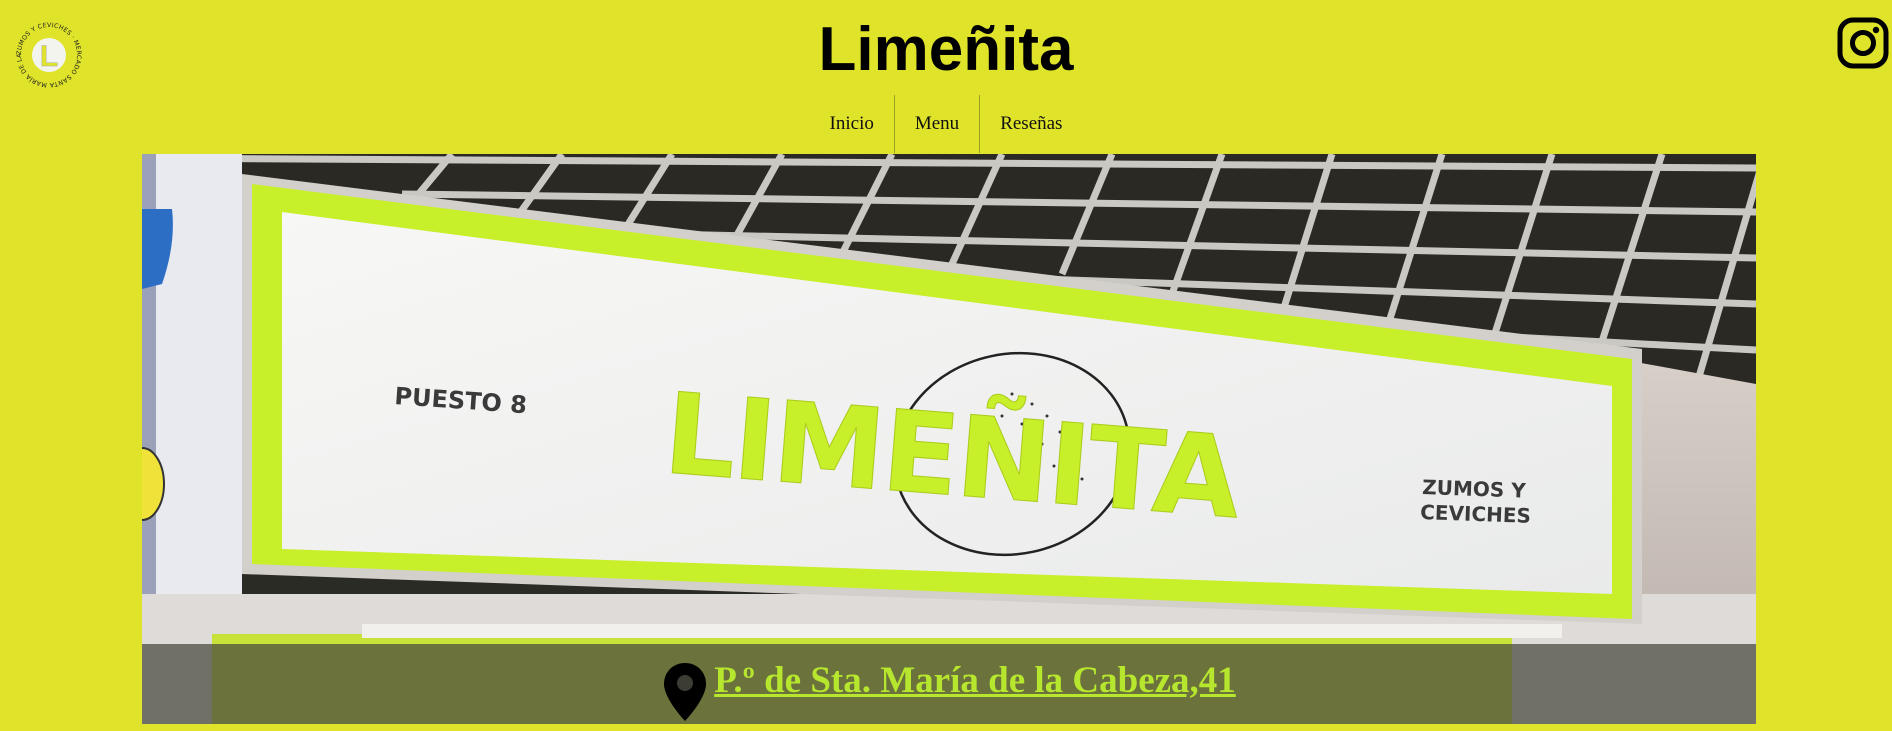 The image size is (1892, 731). What do you see at coordinates (937, 124) in the screenshot?
I see `nav-menu: Menu` at bounding box center [937, 124].